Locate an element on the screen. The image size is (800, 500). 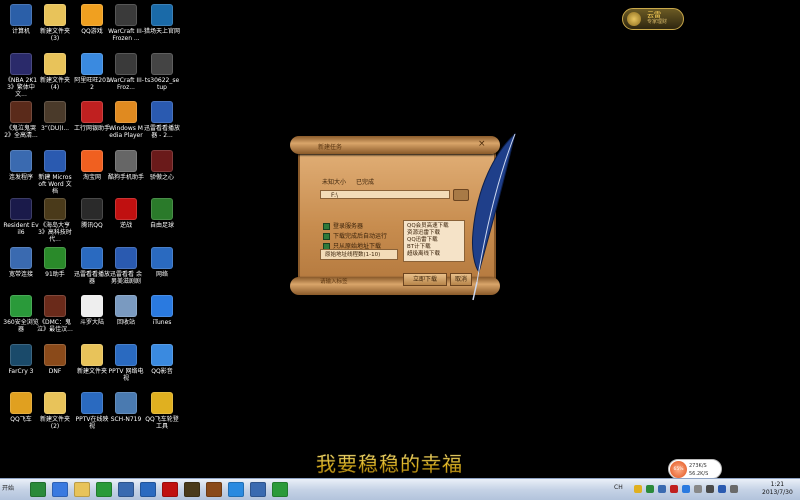
tray-360-icon is located at coordinates (650, 489).